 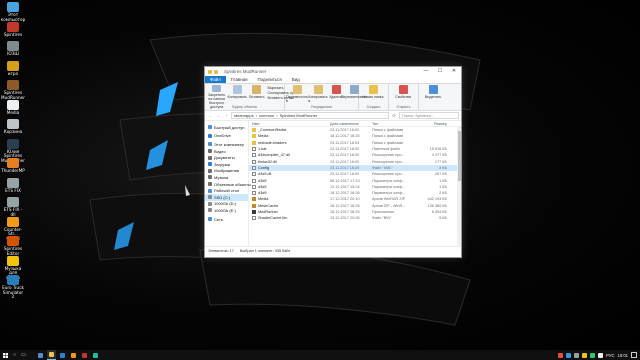 I want to click on desktop-icon: Этот компьютер, so click(x=13, y=12).